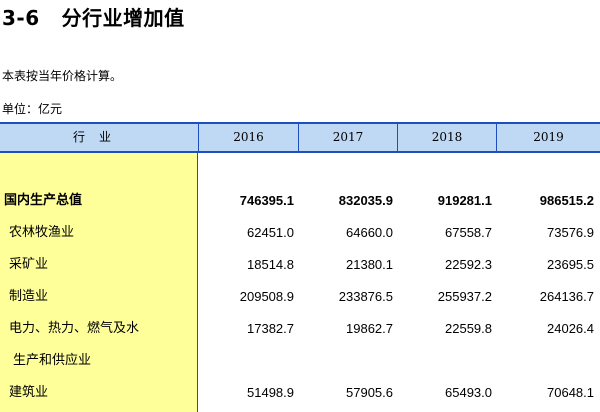 This screenshot has width=600, height=412. What do you see at coordinates (347, 137) in the screenshot?
I see `header-2017: 2017` at bounding box center [347, 137].